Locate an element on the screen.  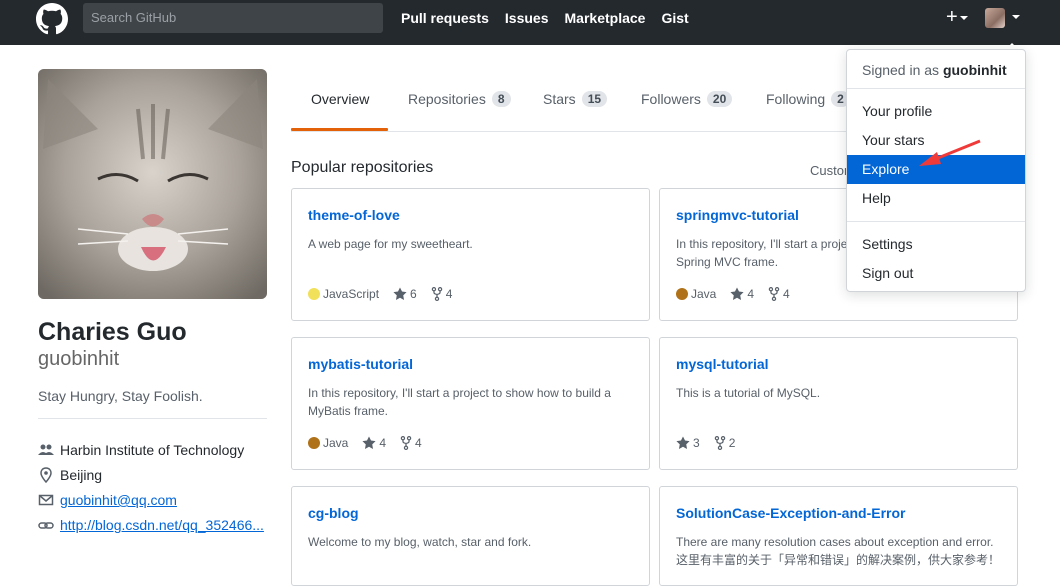
menu-item-your-profile: Your profile is located at coordinates (936, 111).